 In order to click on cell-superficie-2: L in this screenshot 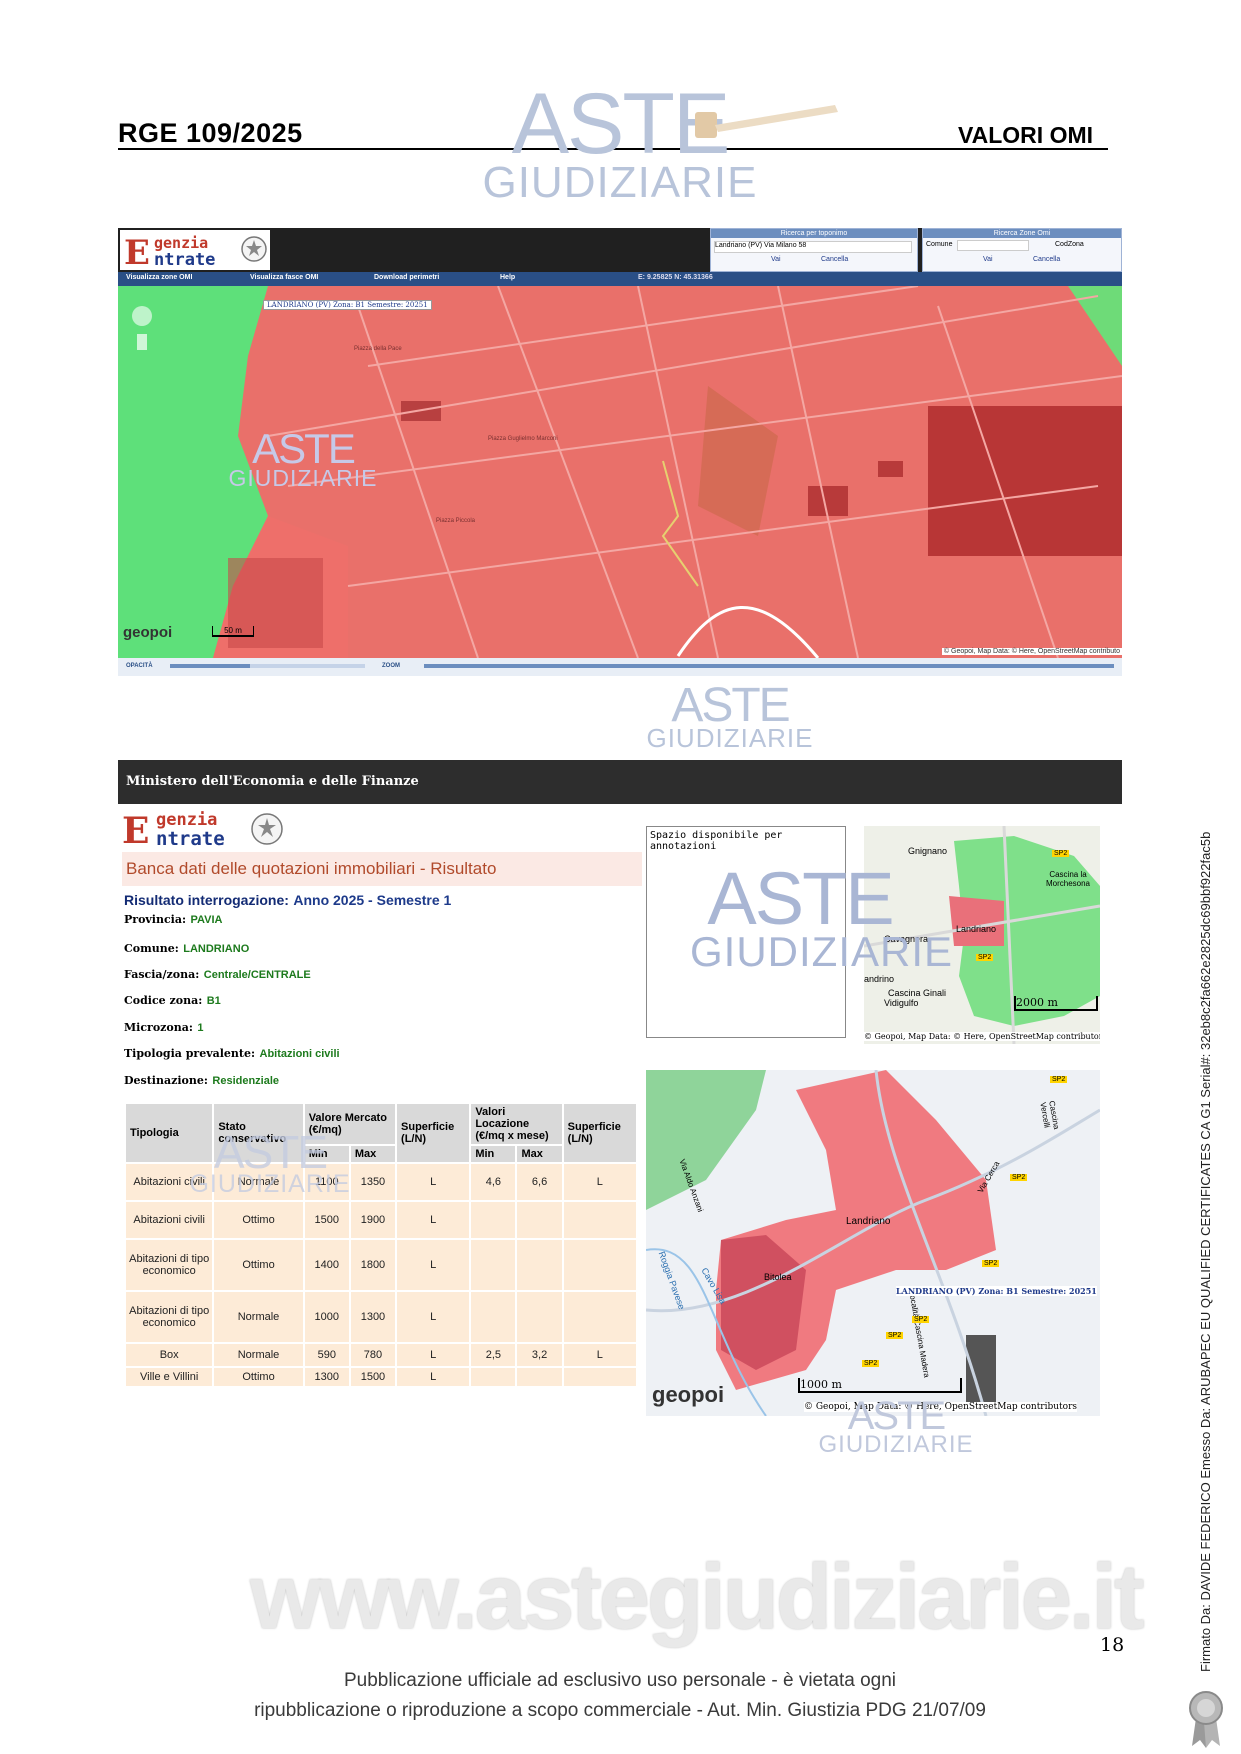, I will do `click(599, 1355)`.